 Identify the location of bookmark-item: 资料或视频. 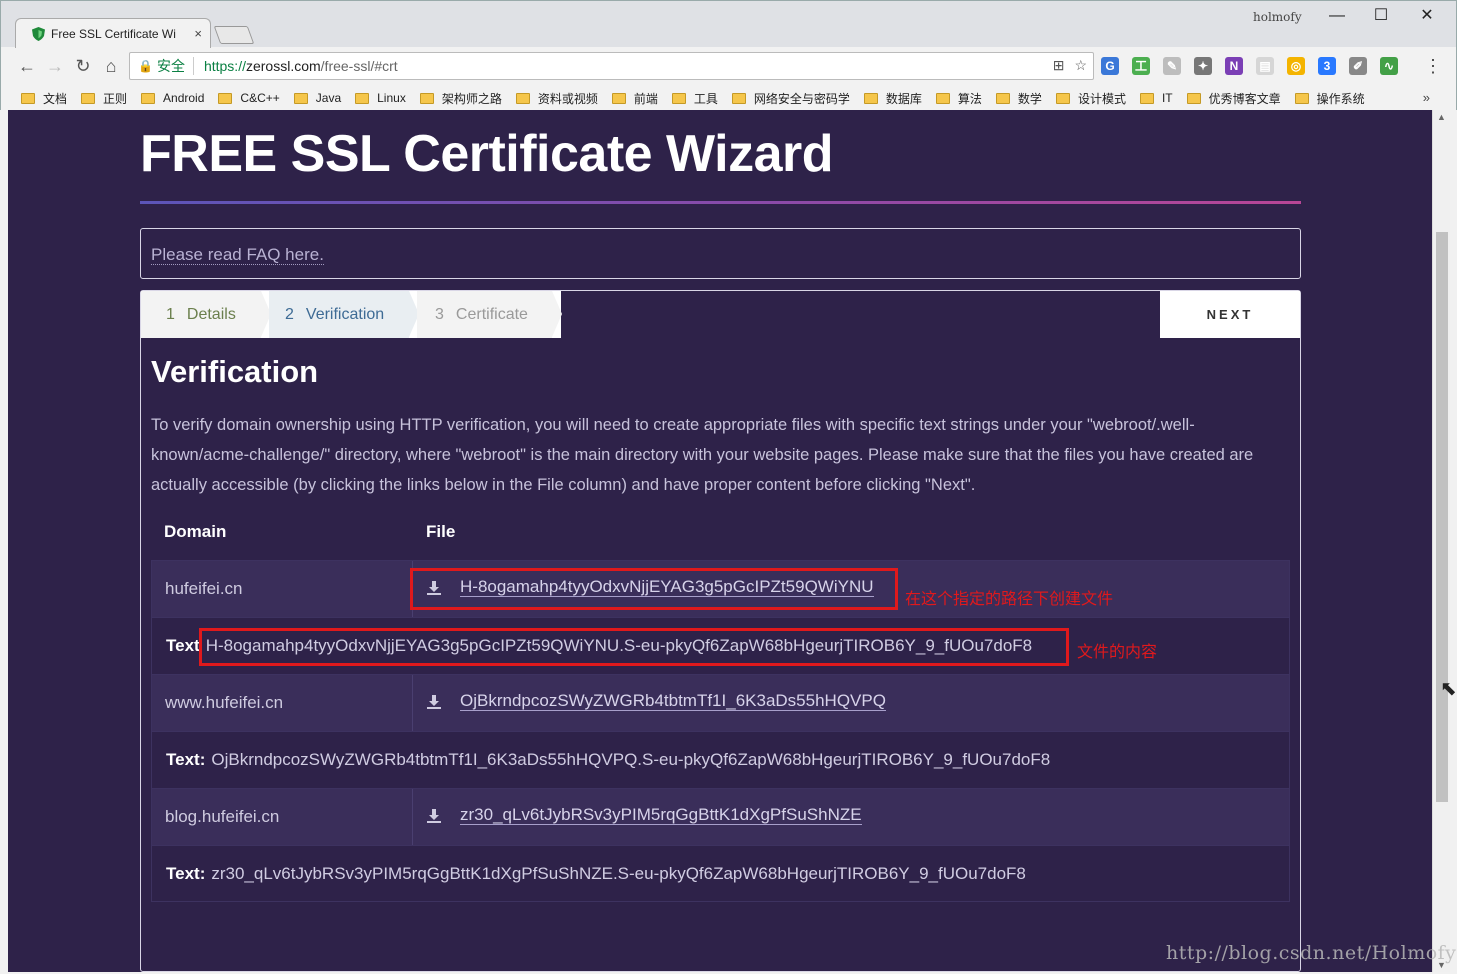
(556, 98).